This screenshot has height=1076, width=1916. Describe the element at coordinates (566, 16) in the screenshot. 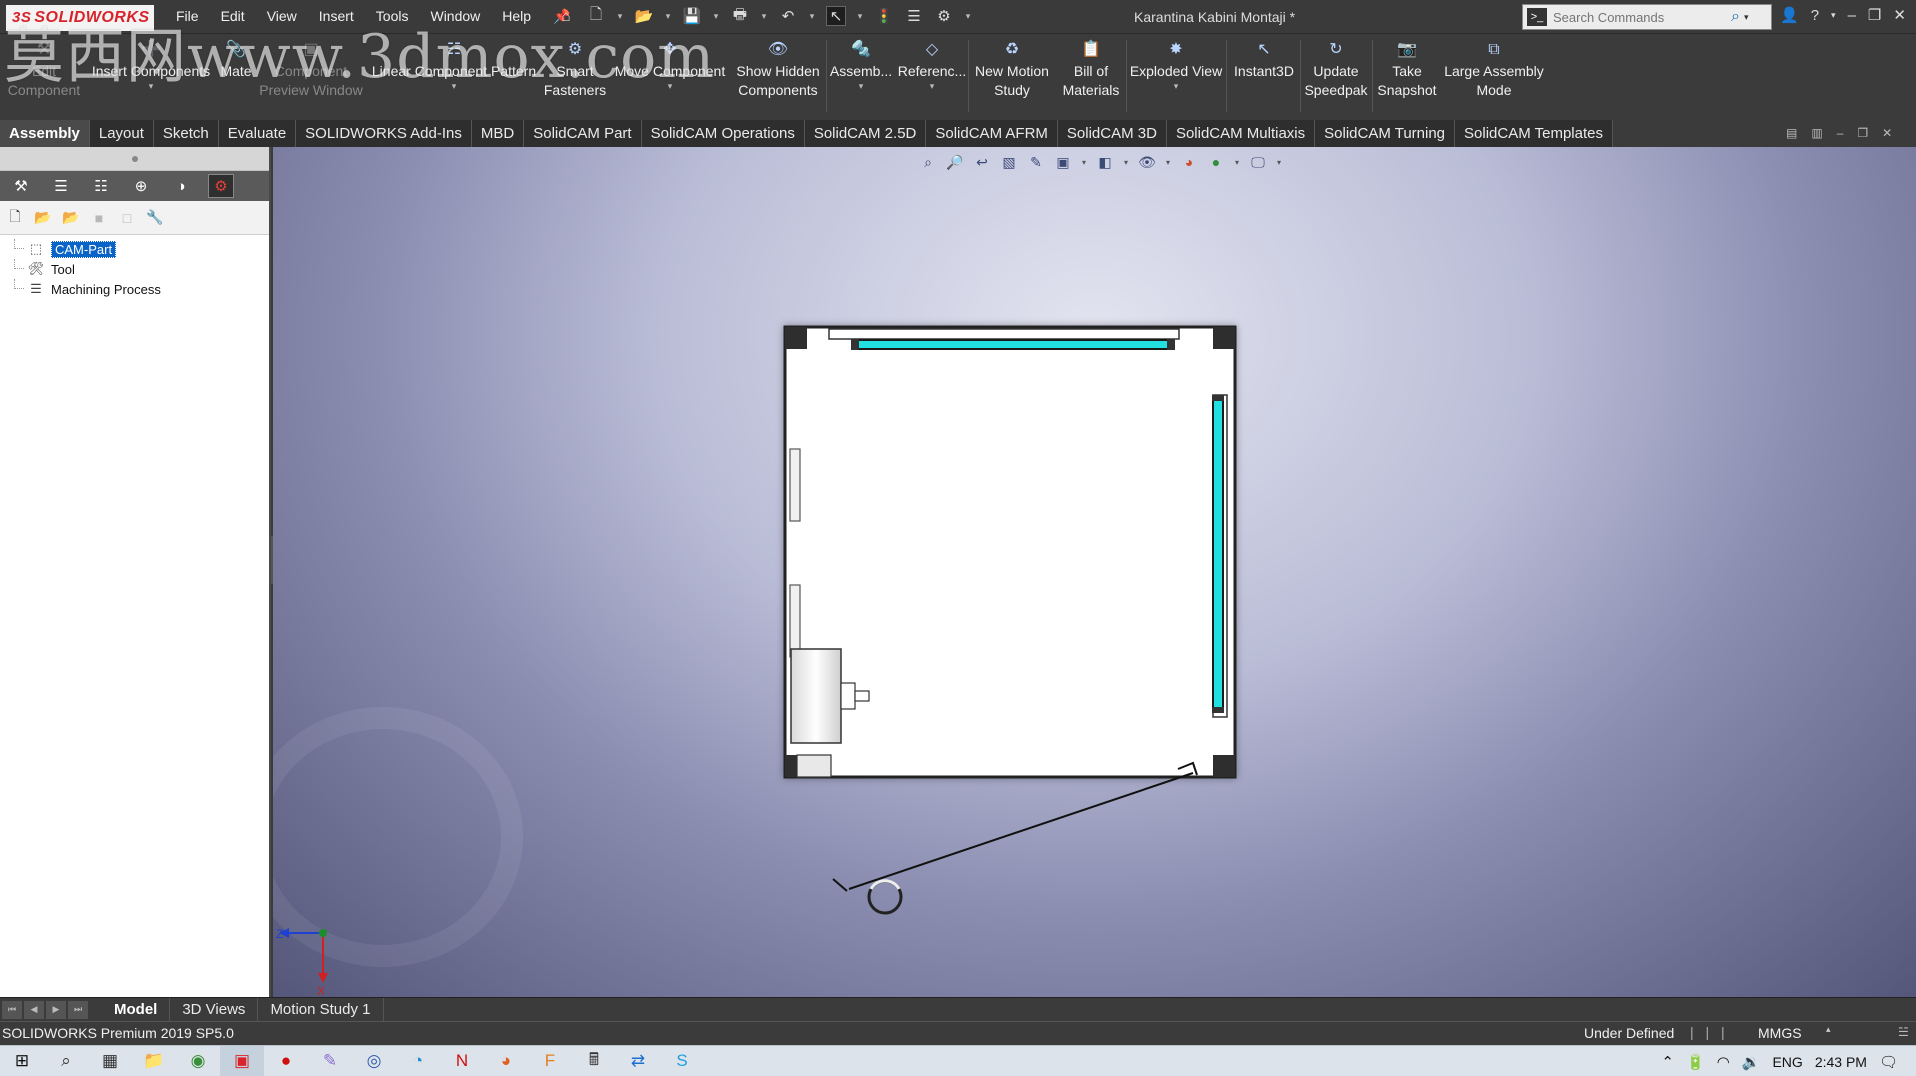

I see `home-icon: ⌂` at that location.